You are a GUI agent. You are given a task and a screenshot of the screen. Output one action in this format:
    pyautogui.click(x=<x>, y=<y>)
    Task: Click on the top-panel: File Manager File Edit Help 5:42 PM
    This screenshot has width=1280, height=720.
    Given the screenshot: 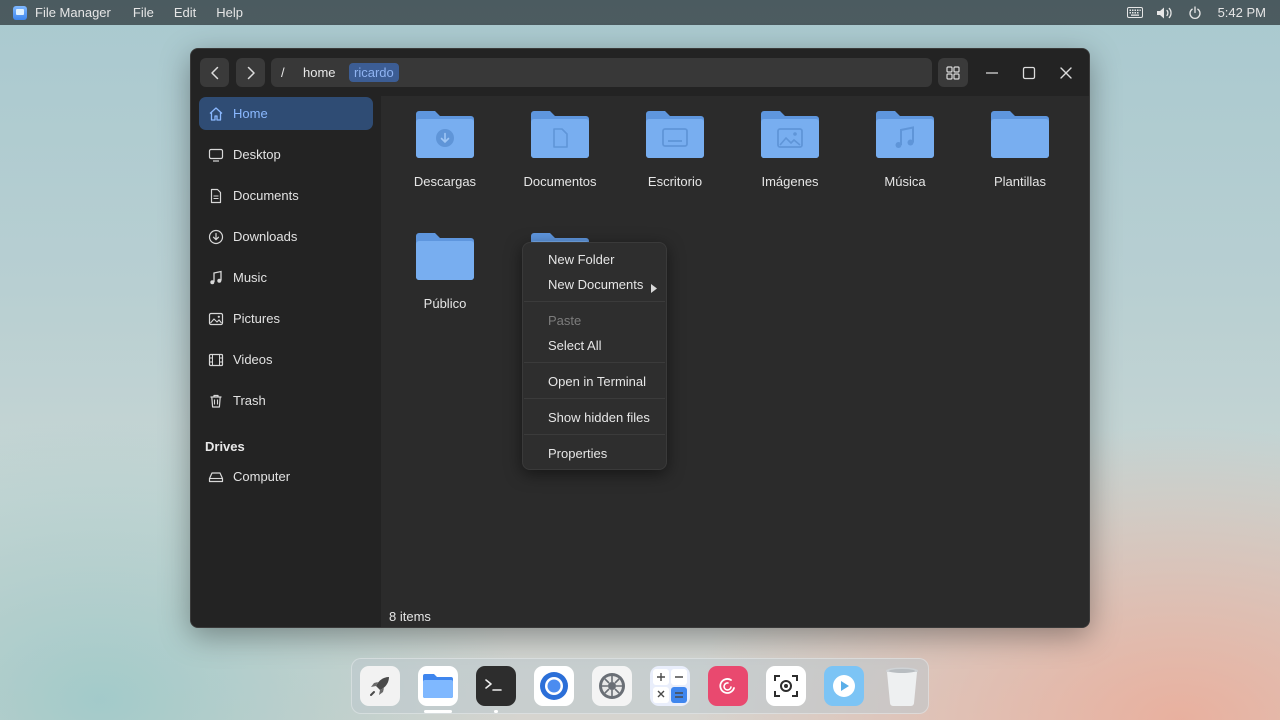 What is the action you would take?
    pyautogui.click(x=640, y=12)
    